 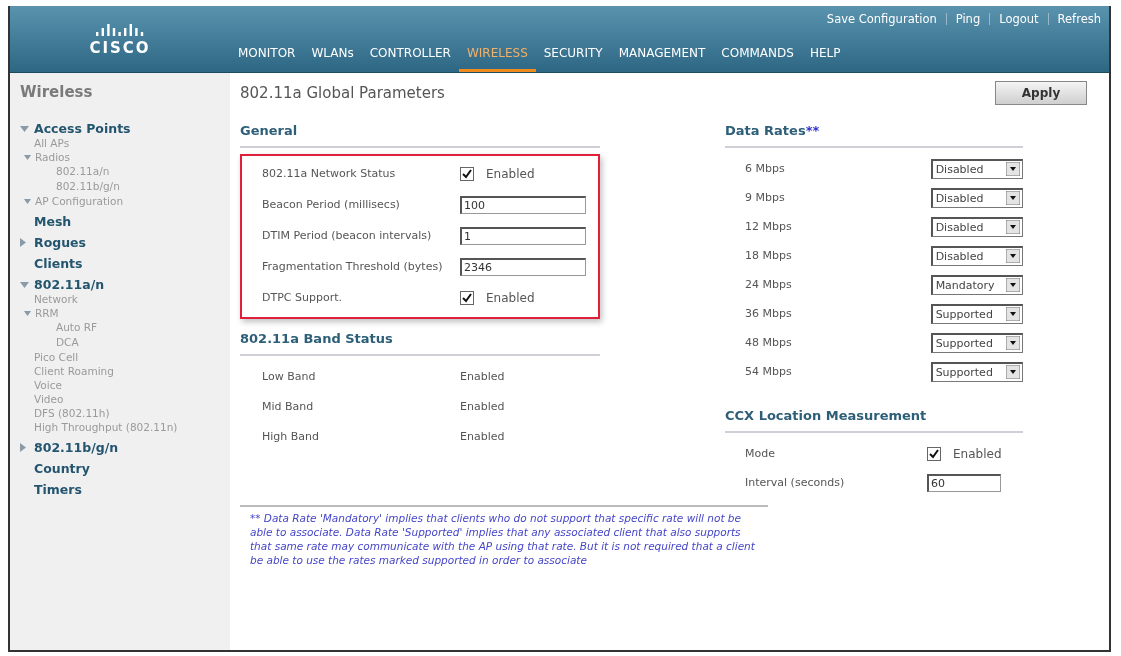 I want to click on field-label: 24 Mbps, so click(x=769, y=284).